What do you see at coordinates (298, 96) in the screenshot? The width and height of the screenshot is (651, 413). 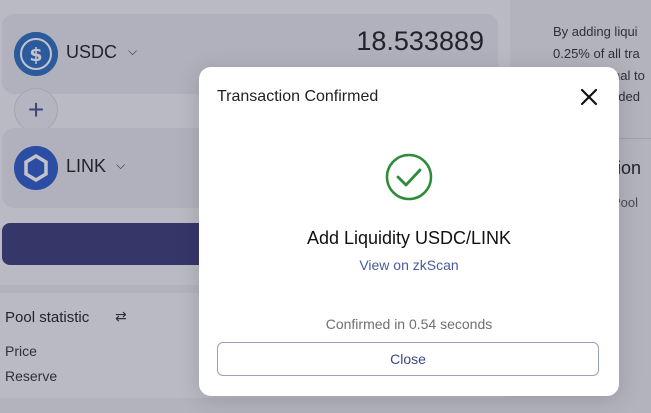 I see `dialog-title: Transaction Confirmed` at bounding box center [298, 96].